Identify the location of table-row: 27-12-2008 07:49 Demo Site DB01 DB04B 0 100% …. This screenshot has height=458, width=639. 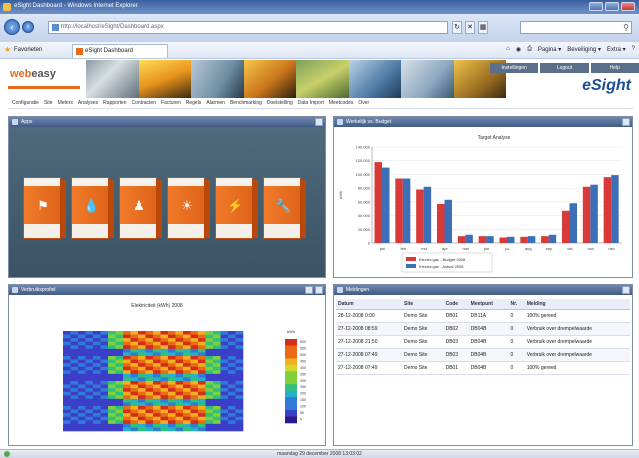
(483, 368).